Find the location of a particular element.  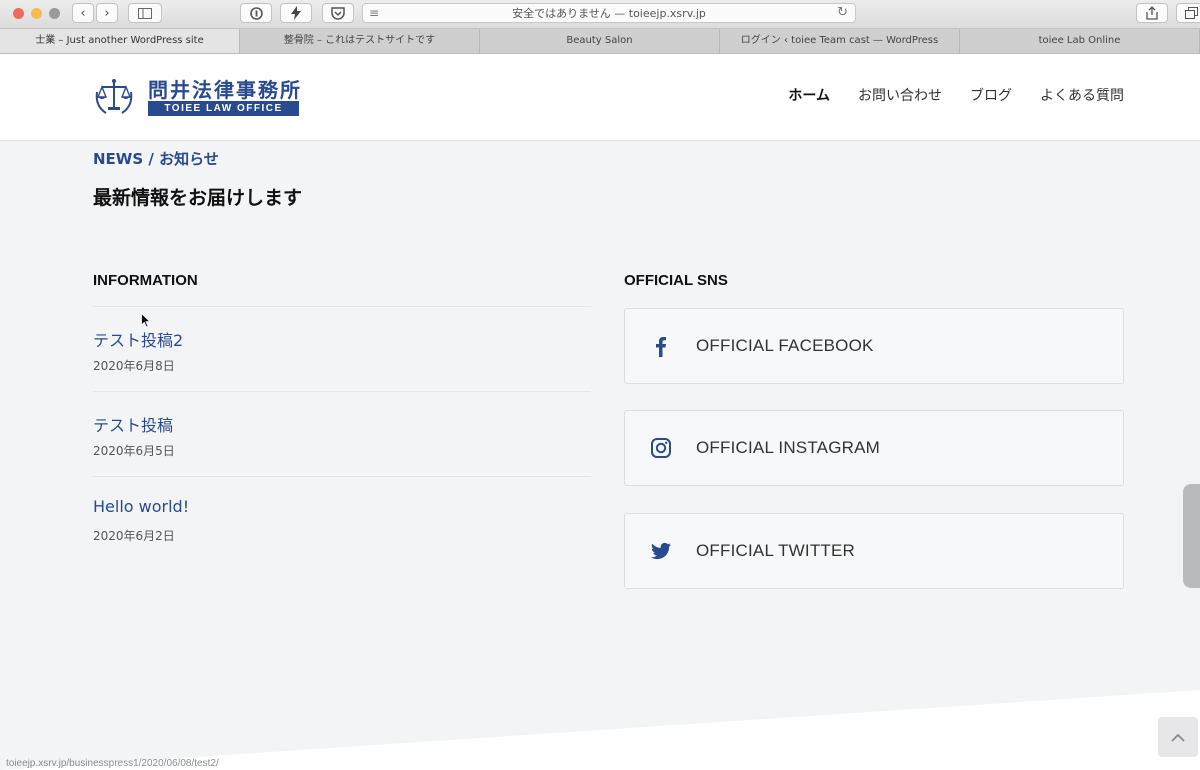

instagram-link-label: OFFICIAL INSTAGRAM is located at coordinates (788, 447).